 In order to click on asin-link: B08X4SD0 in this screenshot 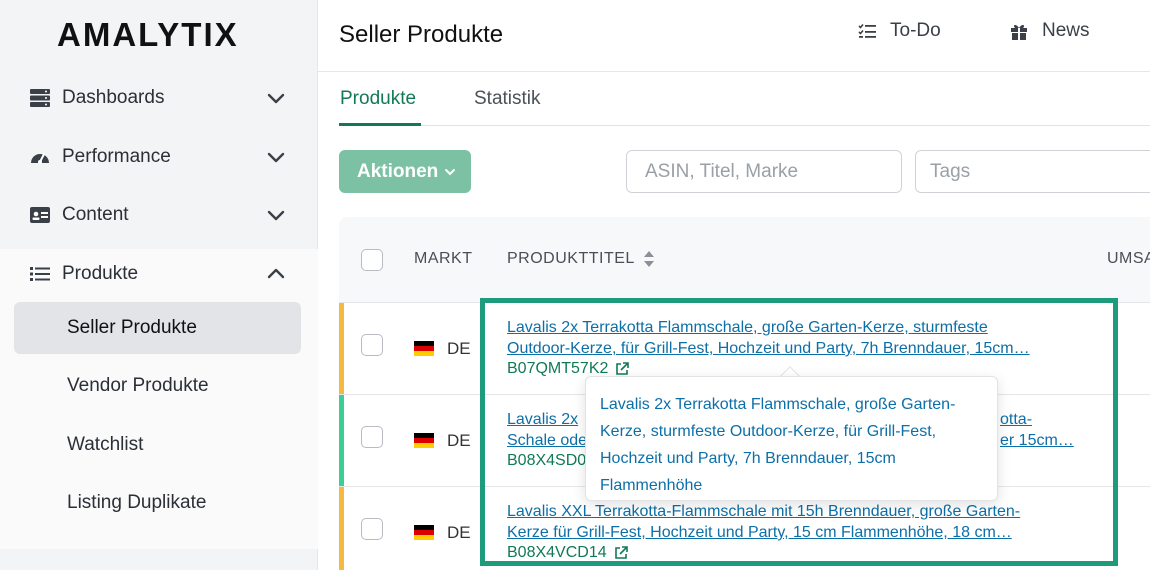, I will do `click(546, 461)`.